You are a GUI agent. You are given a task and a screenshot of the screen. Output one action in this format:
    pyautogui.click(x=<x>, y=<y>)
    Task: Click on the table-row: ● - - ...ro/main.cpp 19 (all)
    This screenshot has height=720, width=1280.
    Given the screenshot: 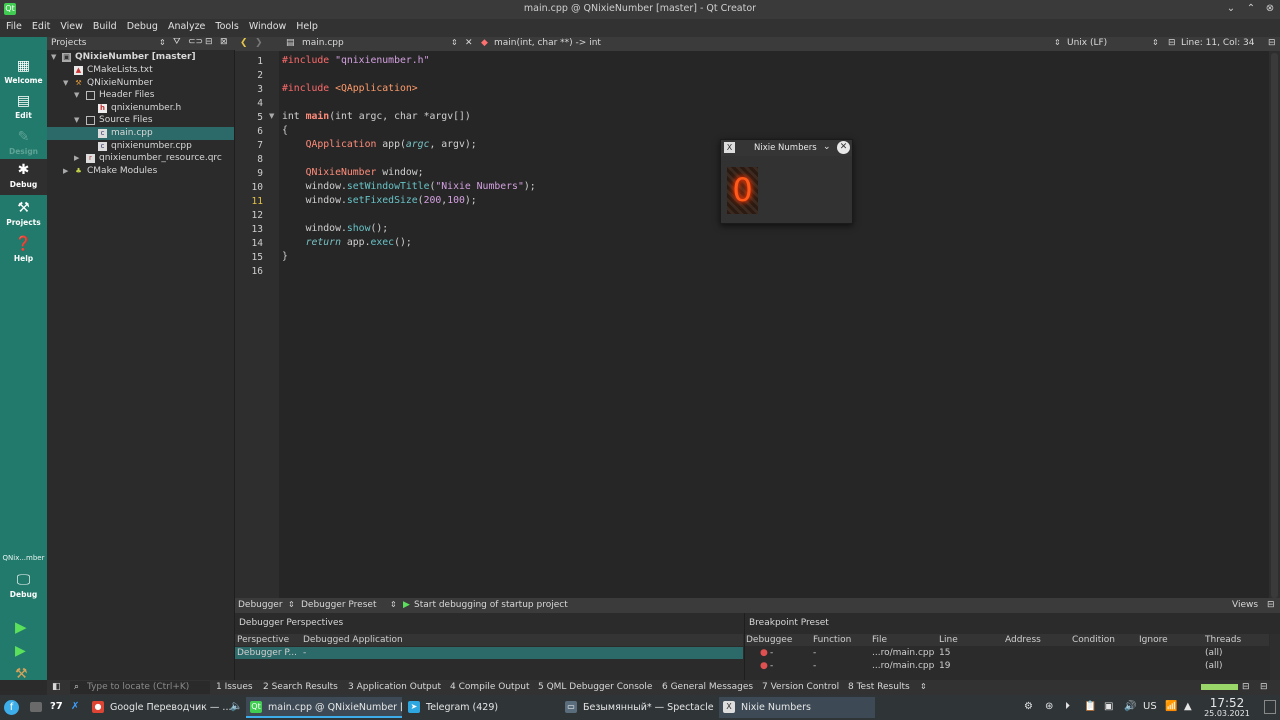 What is the action you would take?
    pyautogui.click(x=1007, y=666)
    